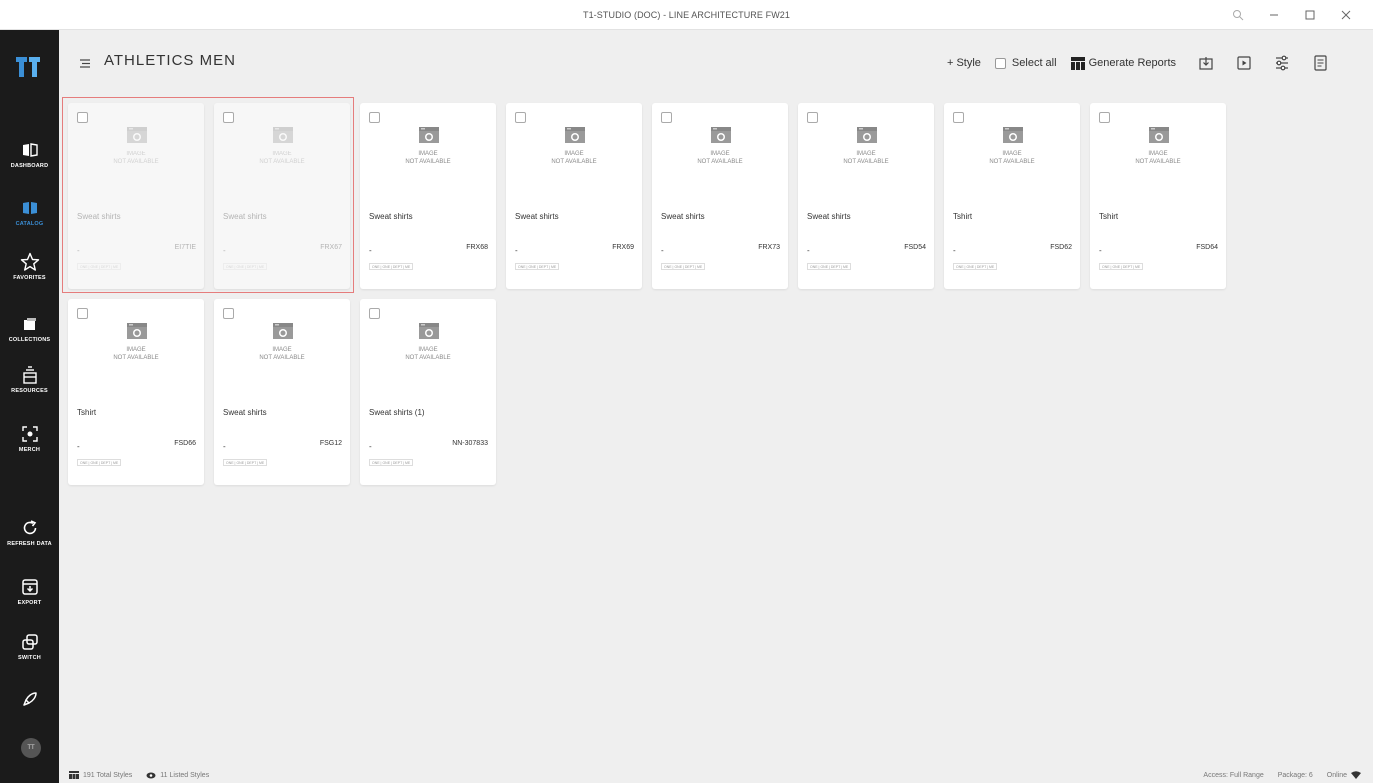 The height and width of the screenshot is (783, 1373). I want to click on rocket-icon, so click(30, 699).